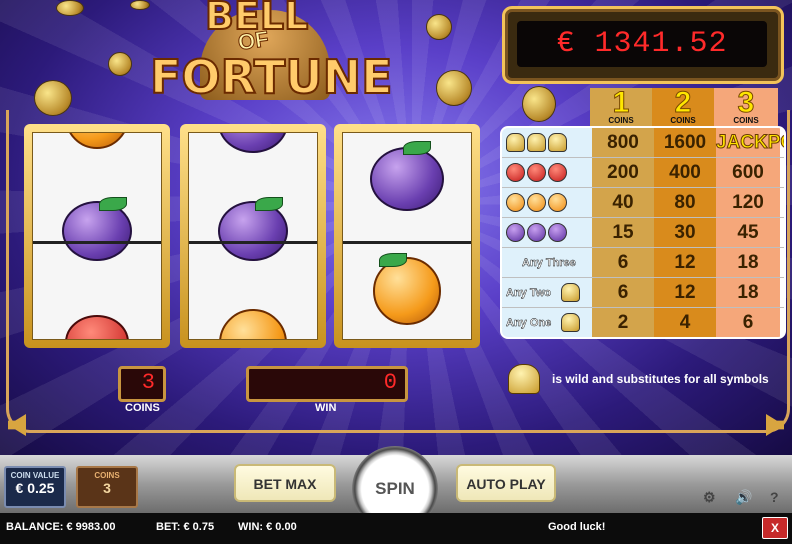 The image size is (792, 544). Describe the element at coordinates (577, 527) in the screenshot. I see `status-message: Good luck!` at that location.